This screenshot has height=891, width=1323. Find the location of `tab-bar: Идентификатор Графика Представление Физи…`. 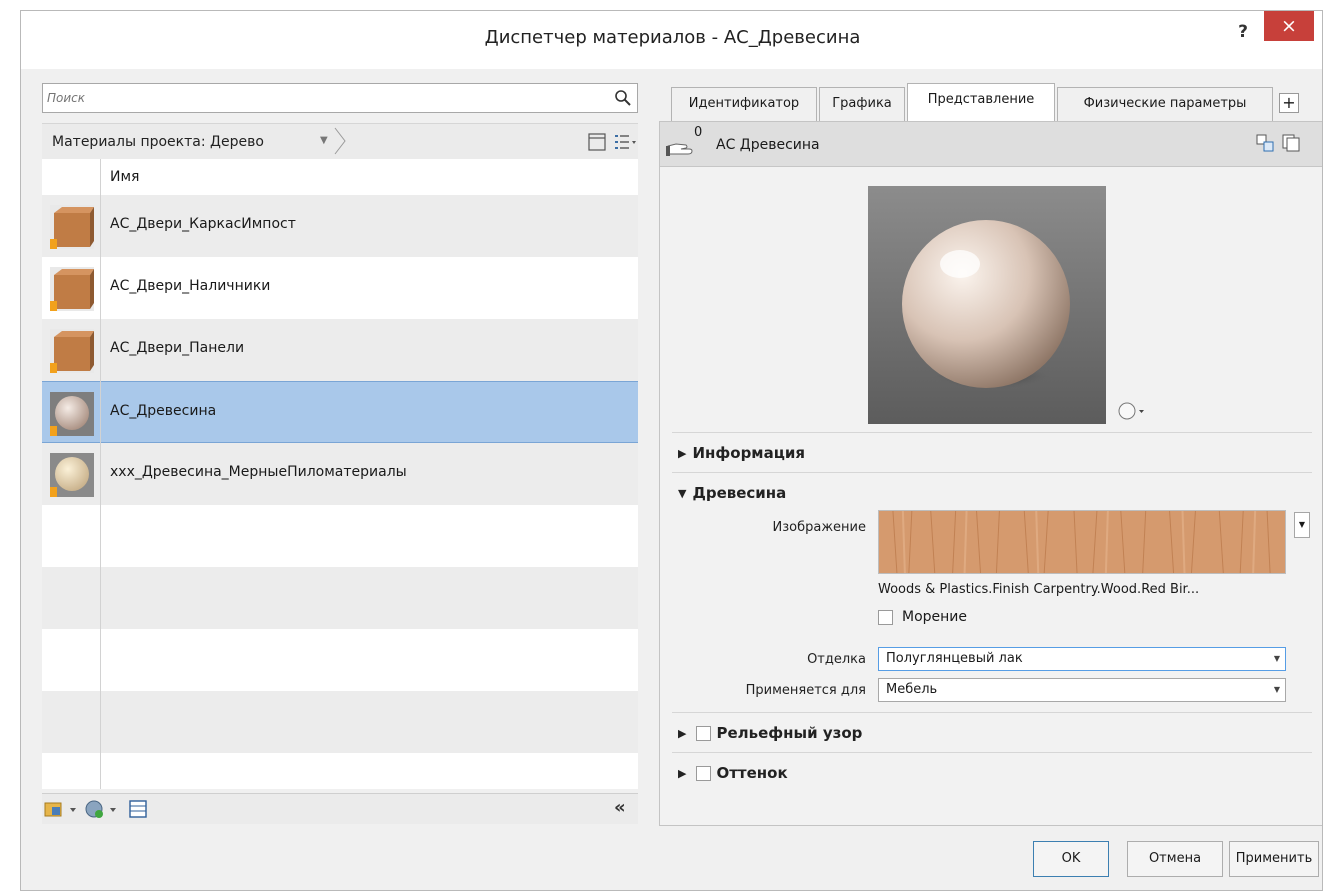

tab-bar: Идентификатор Графика Представление Физи… is located at coordinates (996, 102).